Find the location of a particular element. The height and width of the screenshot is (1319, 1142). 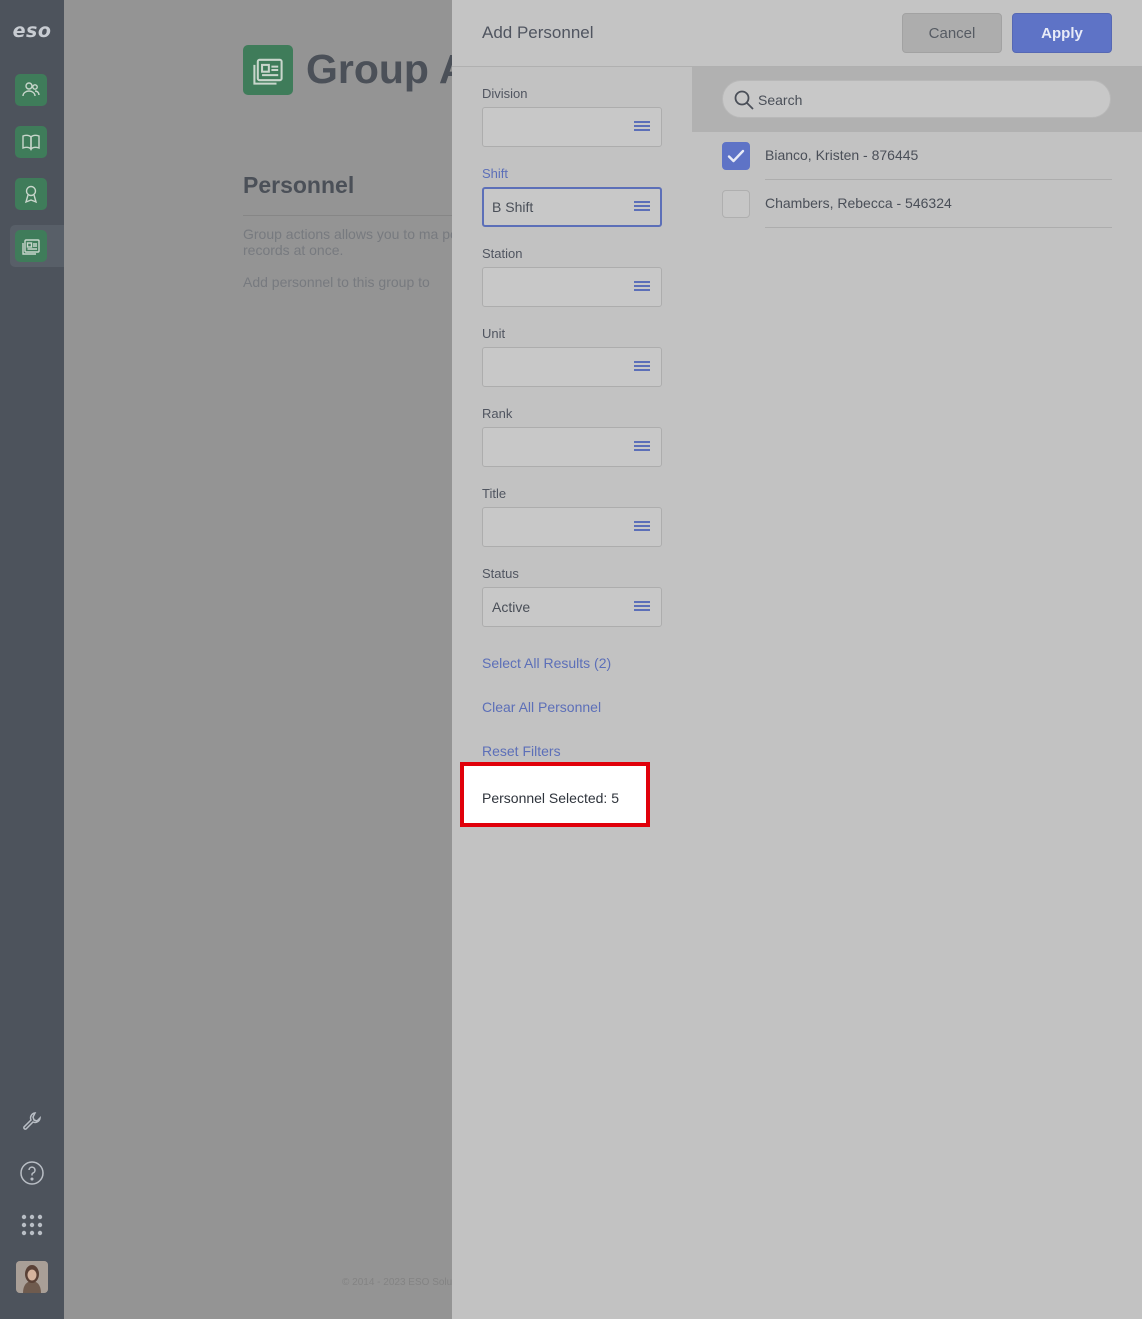

row-divider is located at coordinates (938, 227).